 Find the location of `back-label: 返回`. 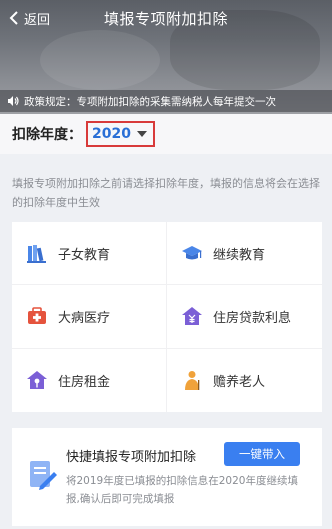

back-label: 返回 is located at coordinates (37, 20).